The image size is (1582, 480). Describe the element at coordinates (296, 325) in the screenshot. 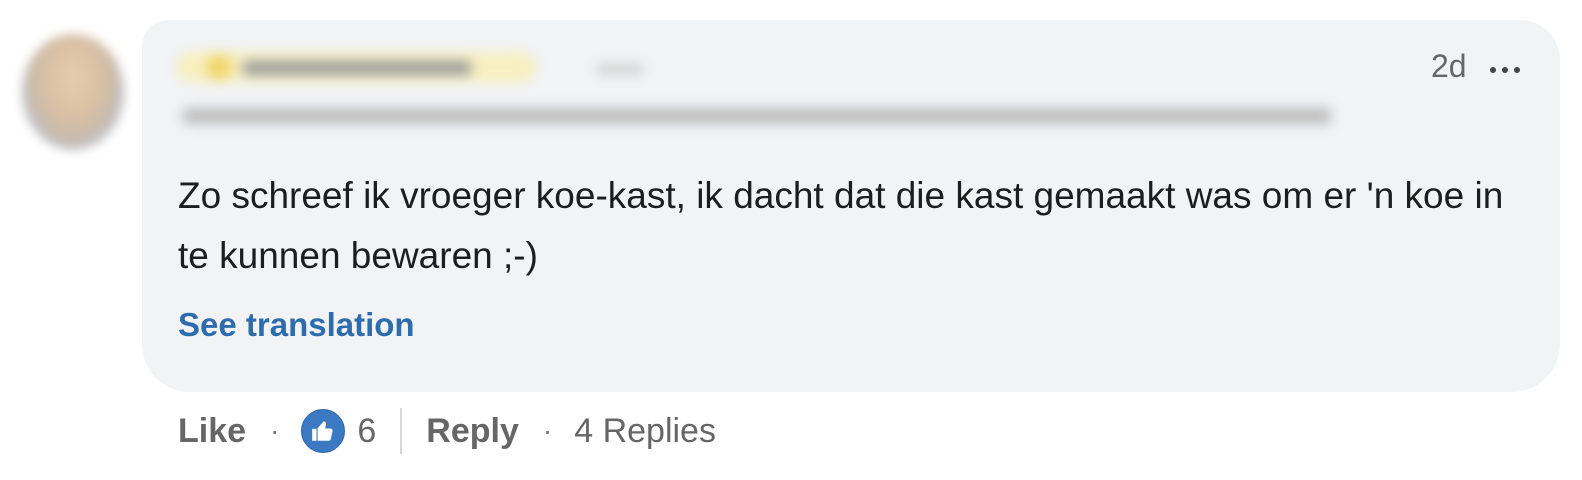

I see `see-translation-link: See translation` at that location.